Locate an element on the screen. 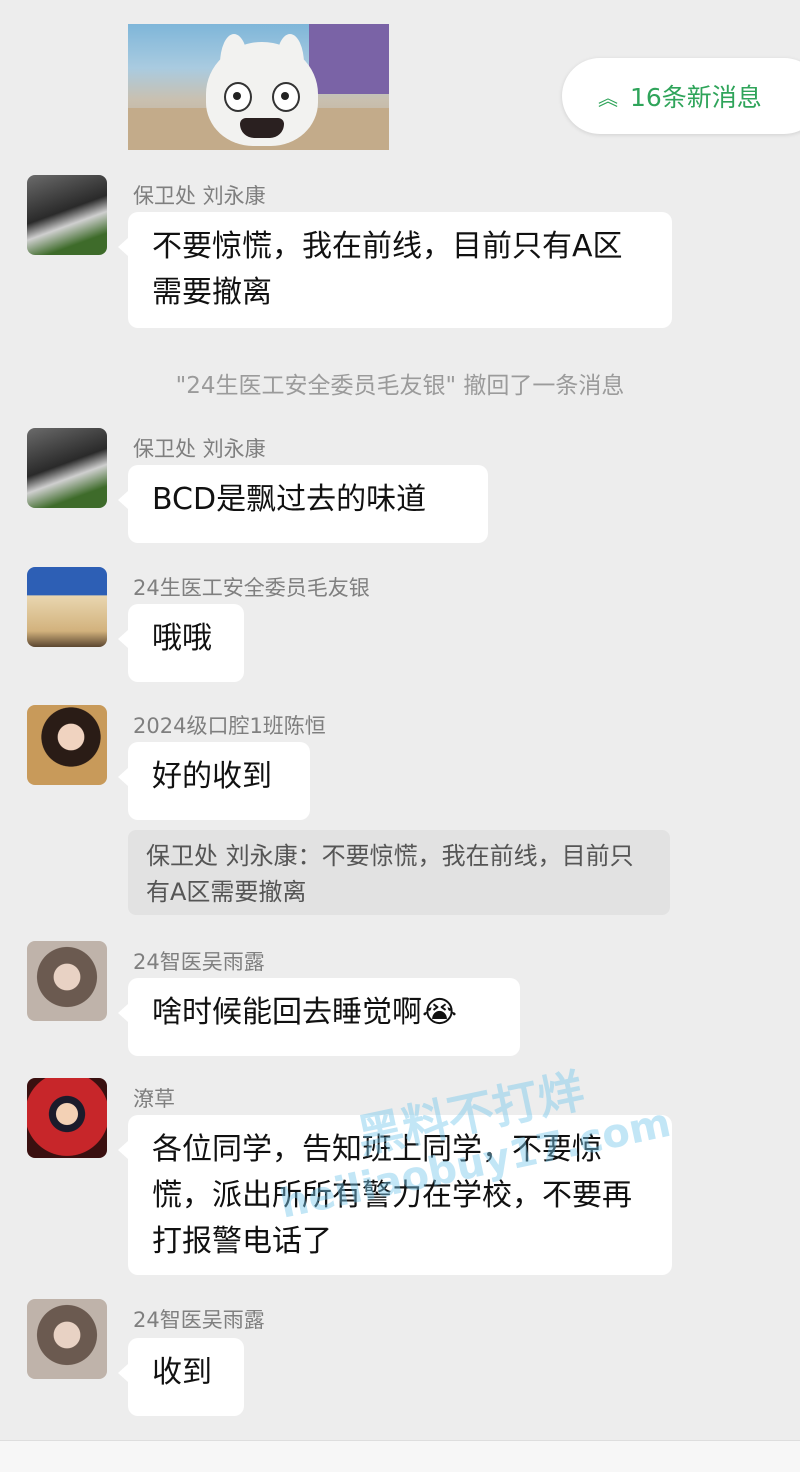  message-bubble: 啥时候能回去睡觉啊😭 is located at coordinates (319, 1017).